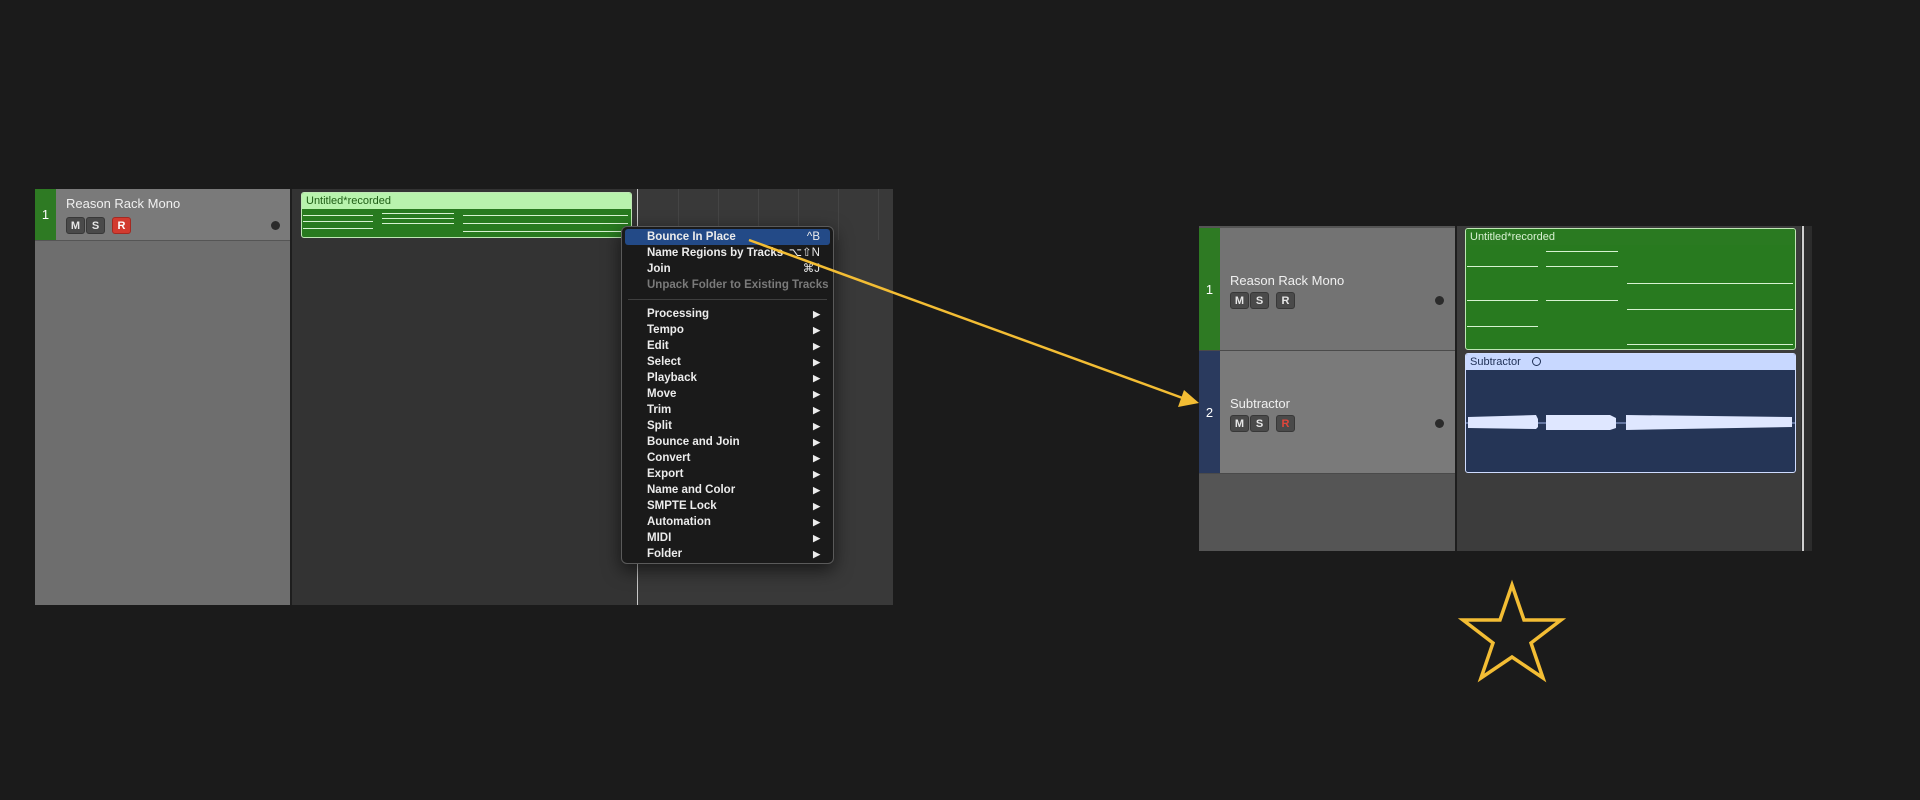 The height and width of the screenshot is (800, 1920). What do you see at coordinates (1512, 631) in the screenshot?
I see `star-icon` at bounding box center [1512, 631].